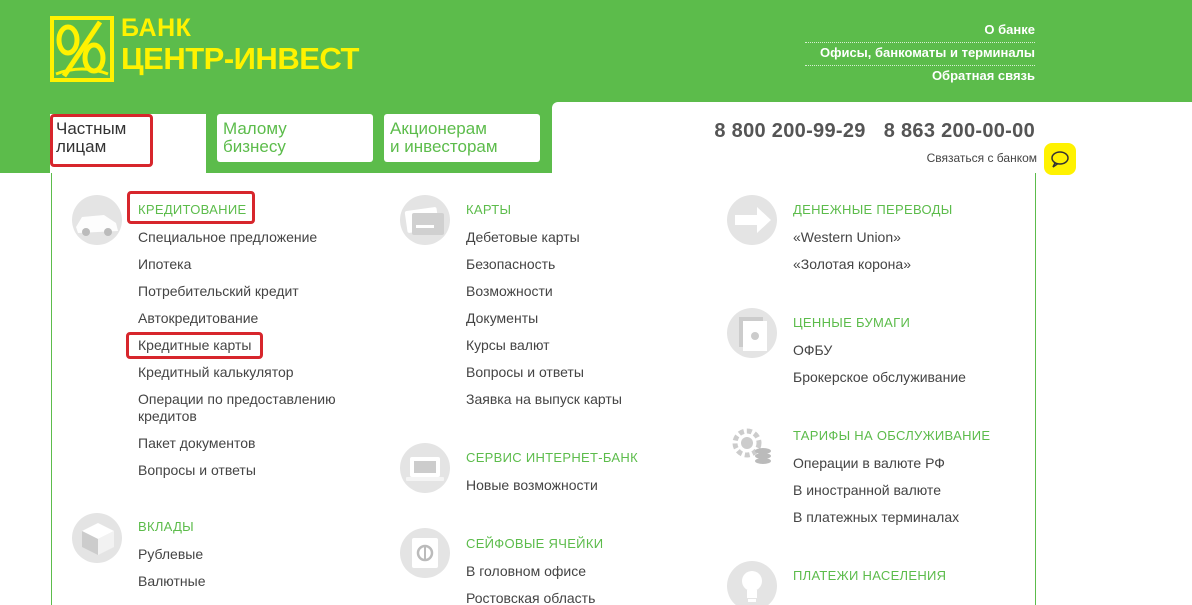  I want to click on phone-federal: 8 800 200-99-29, so click(789, 131).